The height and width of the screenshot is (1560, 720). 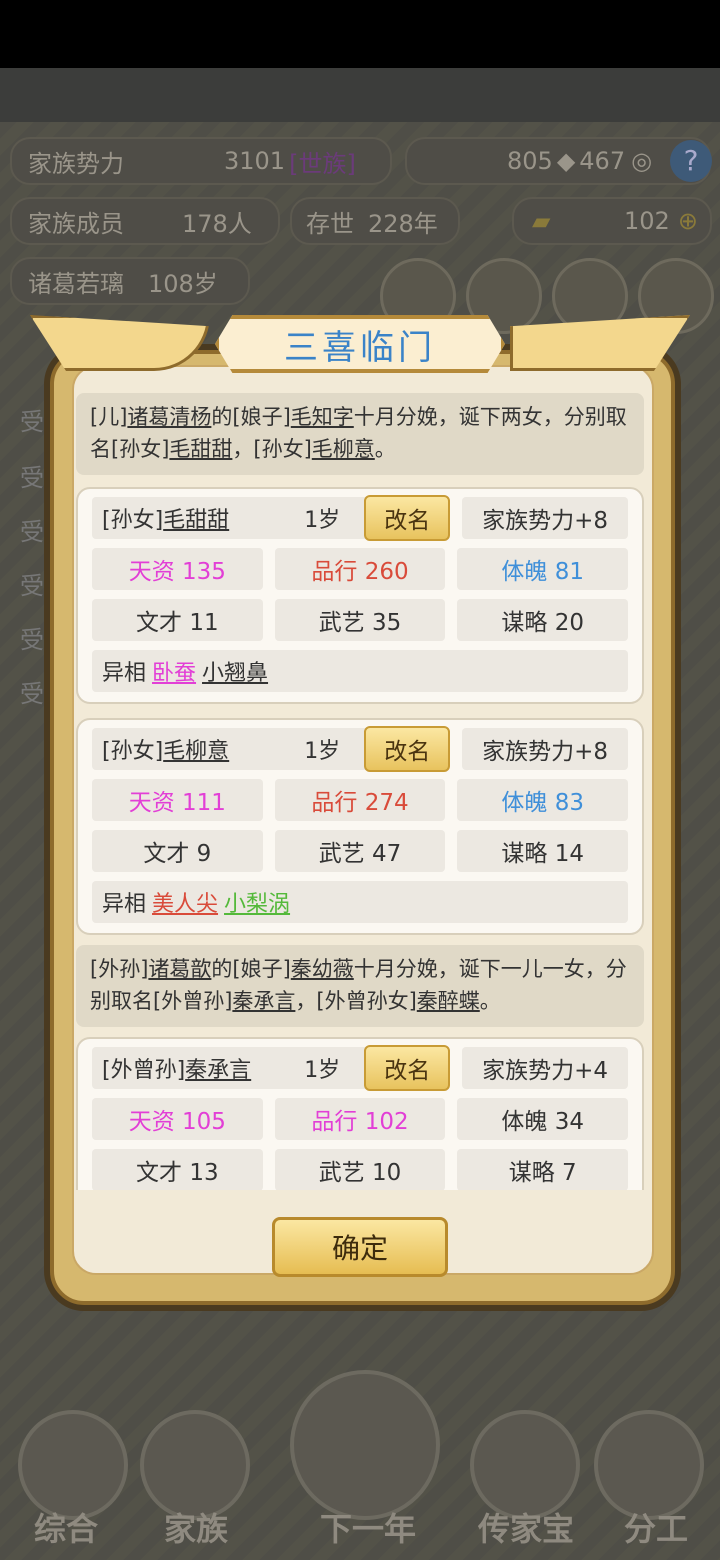 I want to click on conduct-stat: 品行 260, so click(x=360, y=569).